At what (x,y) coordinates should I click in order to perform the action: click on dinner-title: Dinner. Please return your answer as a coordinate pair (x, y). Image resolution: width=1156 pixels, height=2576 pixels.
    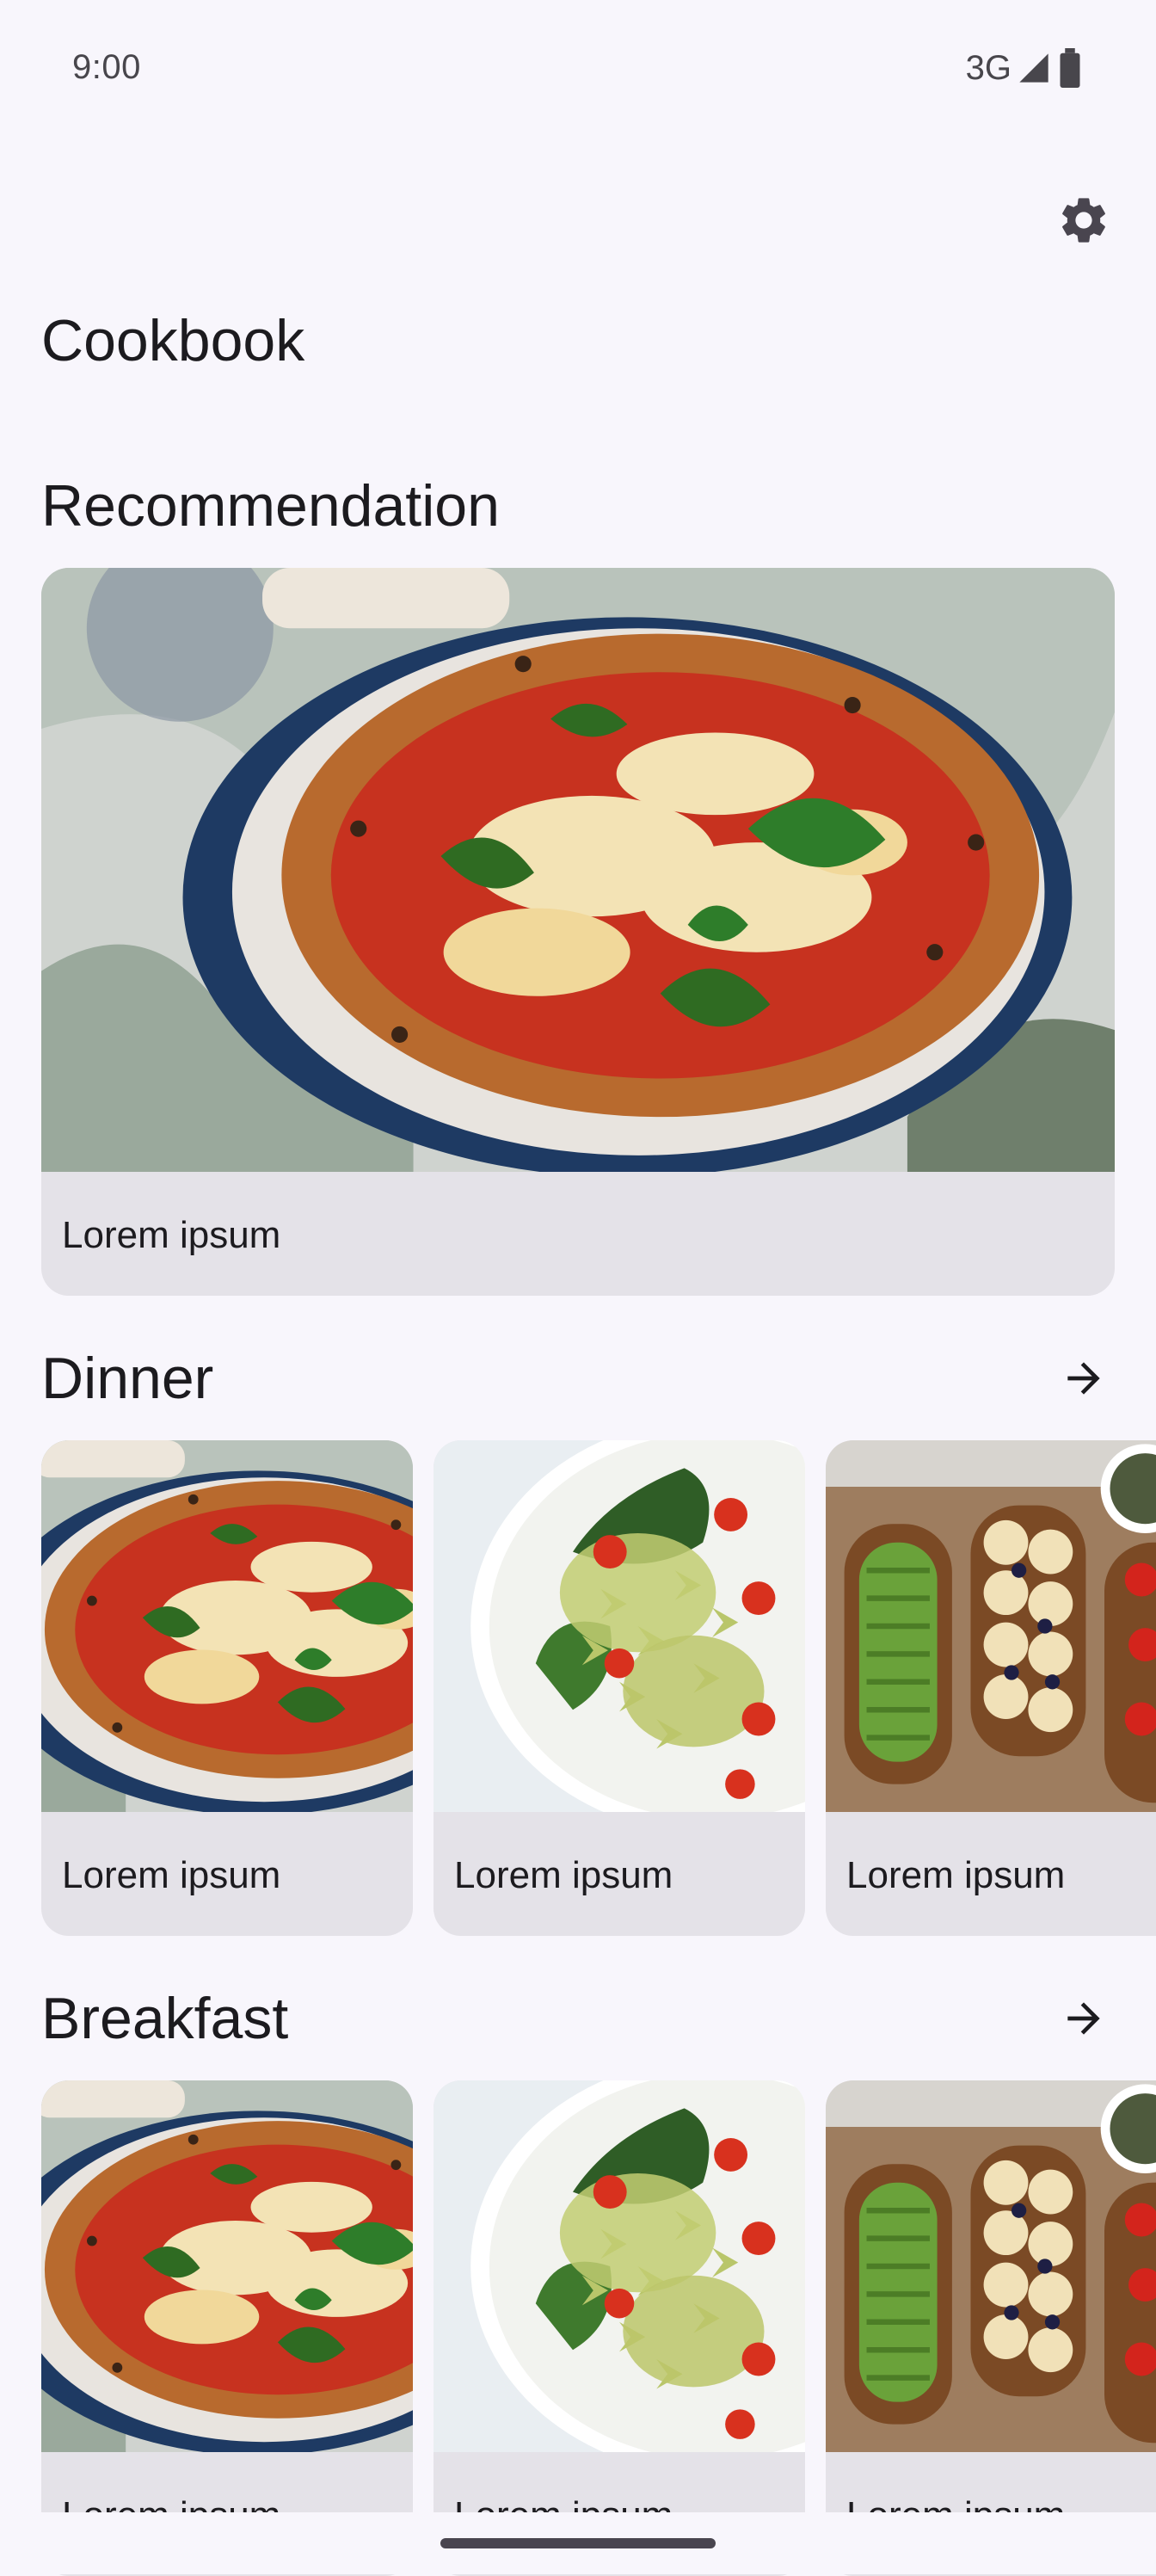
    Looking at the image, I should click on (128, 1378).